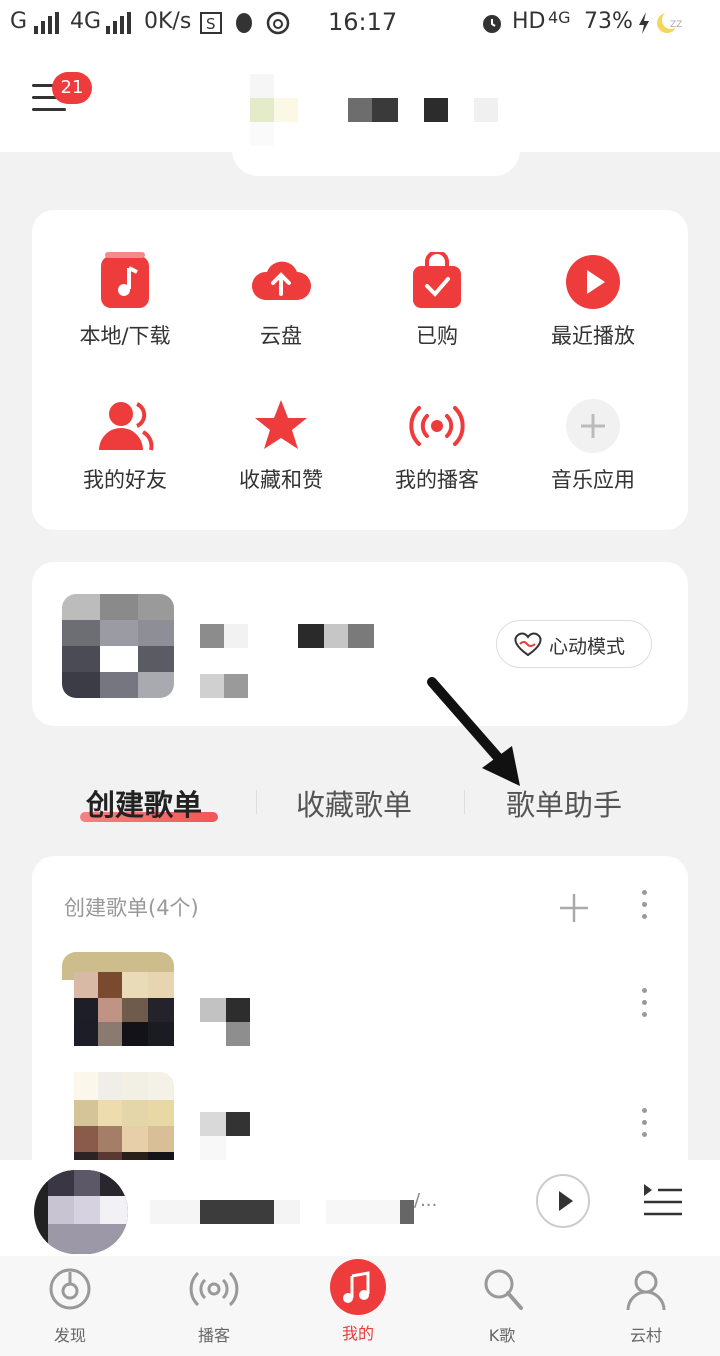  Describe the element at coordinates (587, 647) in the screenshot. I see `heart-mode-label: 心动模式` at that location.